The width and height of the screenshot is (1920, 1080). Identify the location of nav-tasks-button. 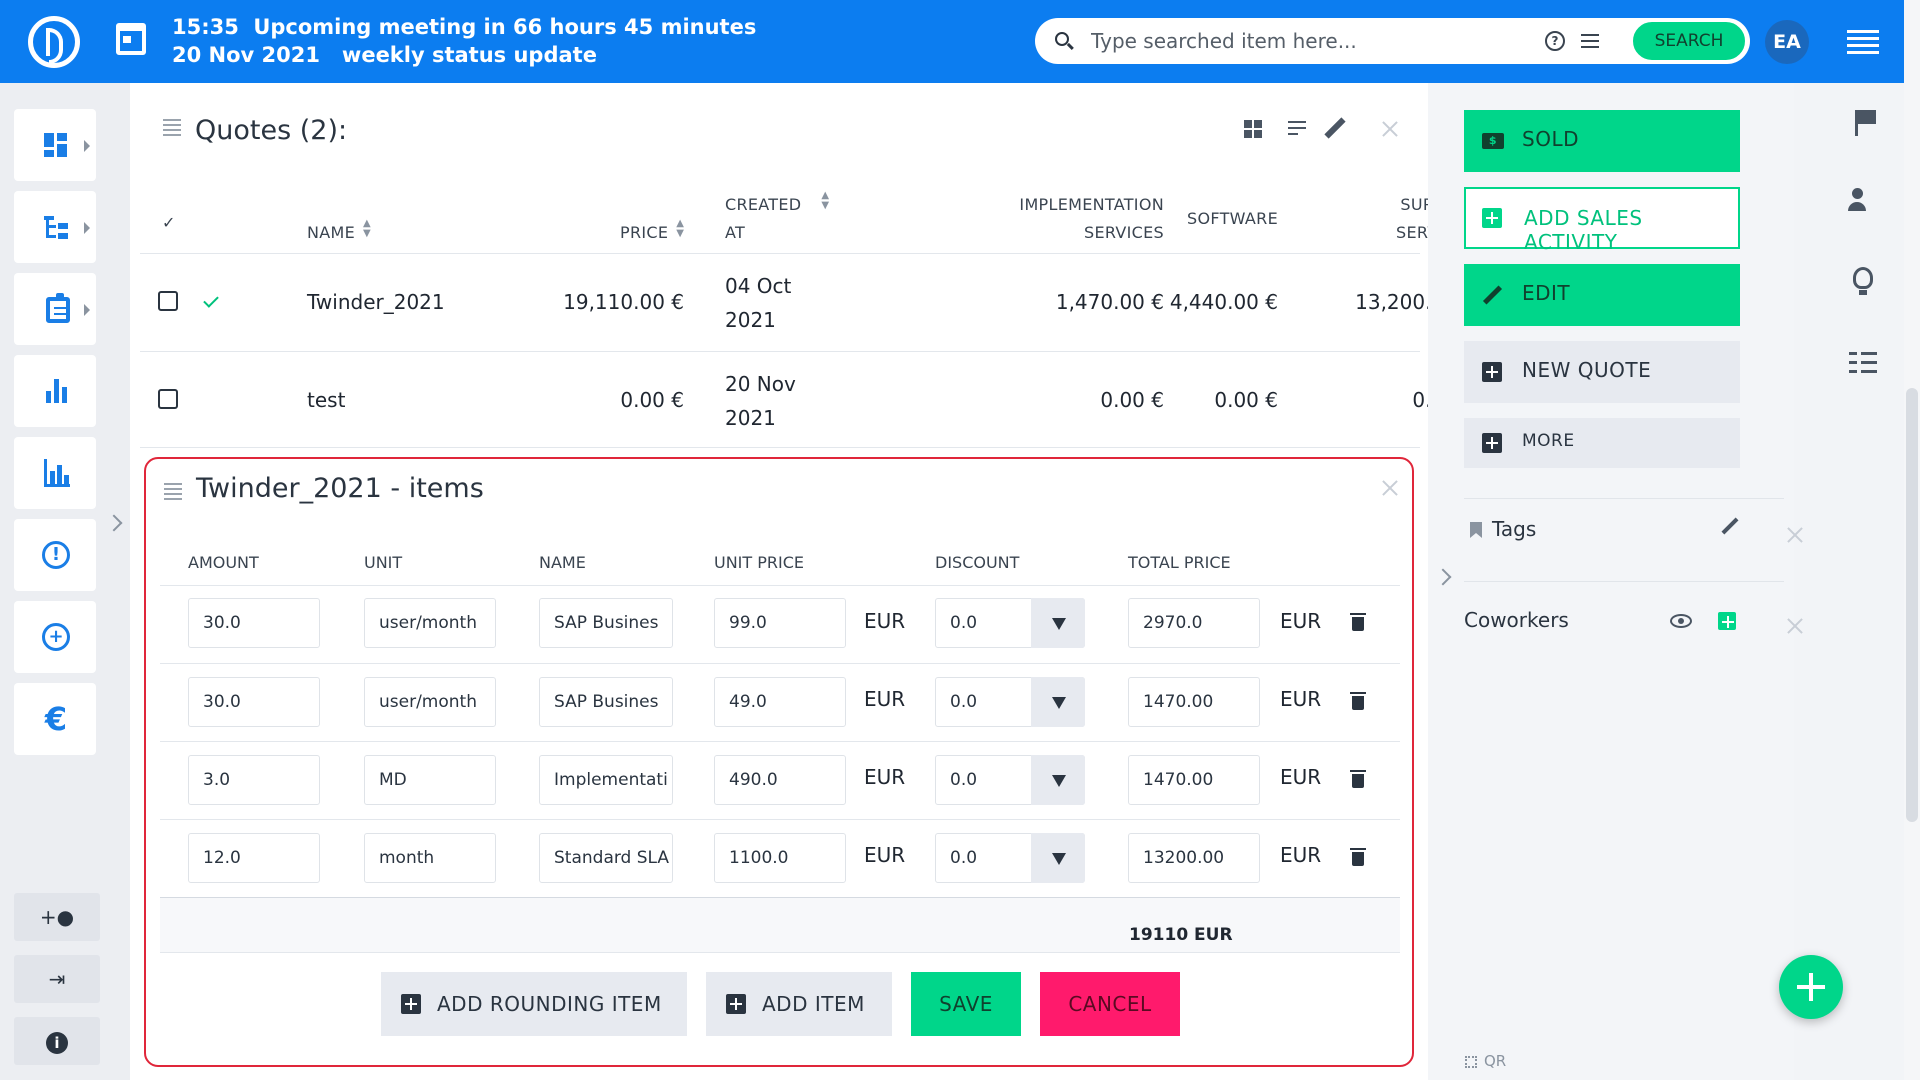
(55, 309).